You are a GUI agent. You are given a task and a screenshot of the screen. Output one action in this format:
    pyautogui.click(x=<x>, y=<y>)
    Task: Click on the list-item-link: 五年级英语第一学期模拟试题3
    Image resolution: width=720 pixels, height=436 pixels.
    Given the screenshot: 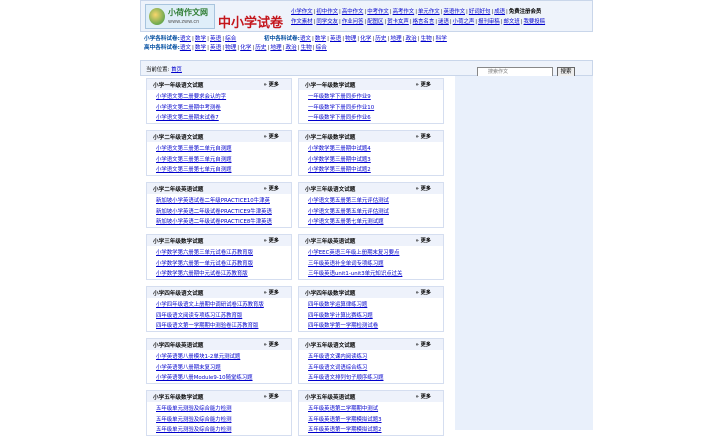 What is the action you would take?
    pyautogui.click(x=374, y=420)
    